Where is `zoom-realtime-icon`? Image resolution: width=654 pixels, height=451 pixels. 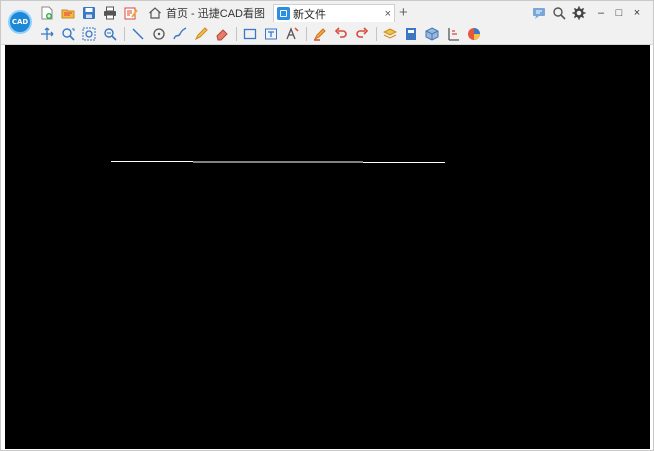 zoom-realtime-icon is located at coordinates (110, 34).